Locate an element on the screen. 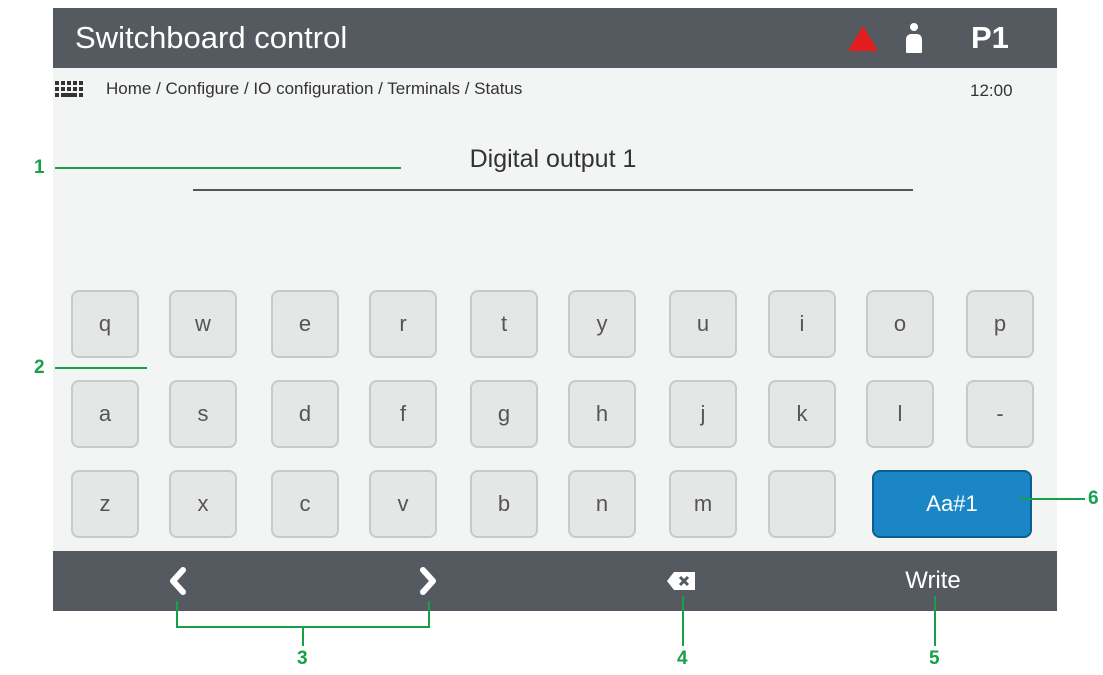 The height and width of the screenshot is (675, 1103). cursor-left-button is located at coordinates (178, 581).